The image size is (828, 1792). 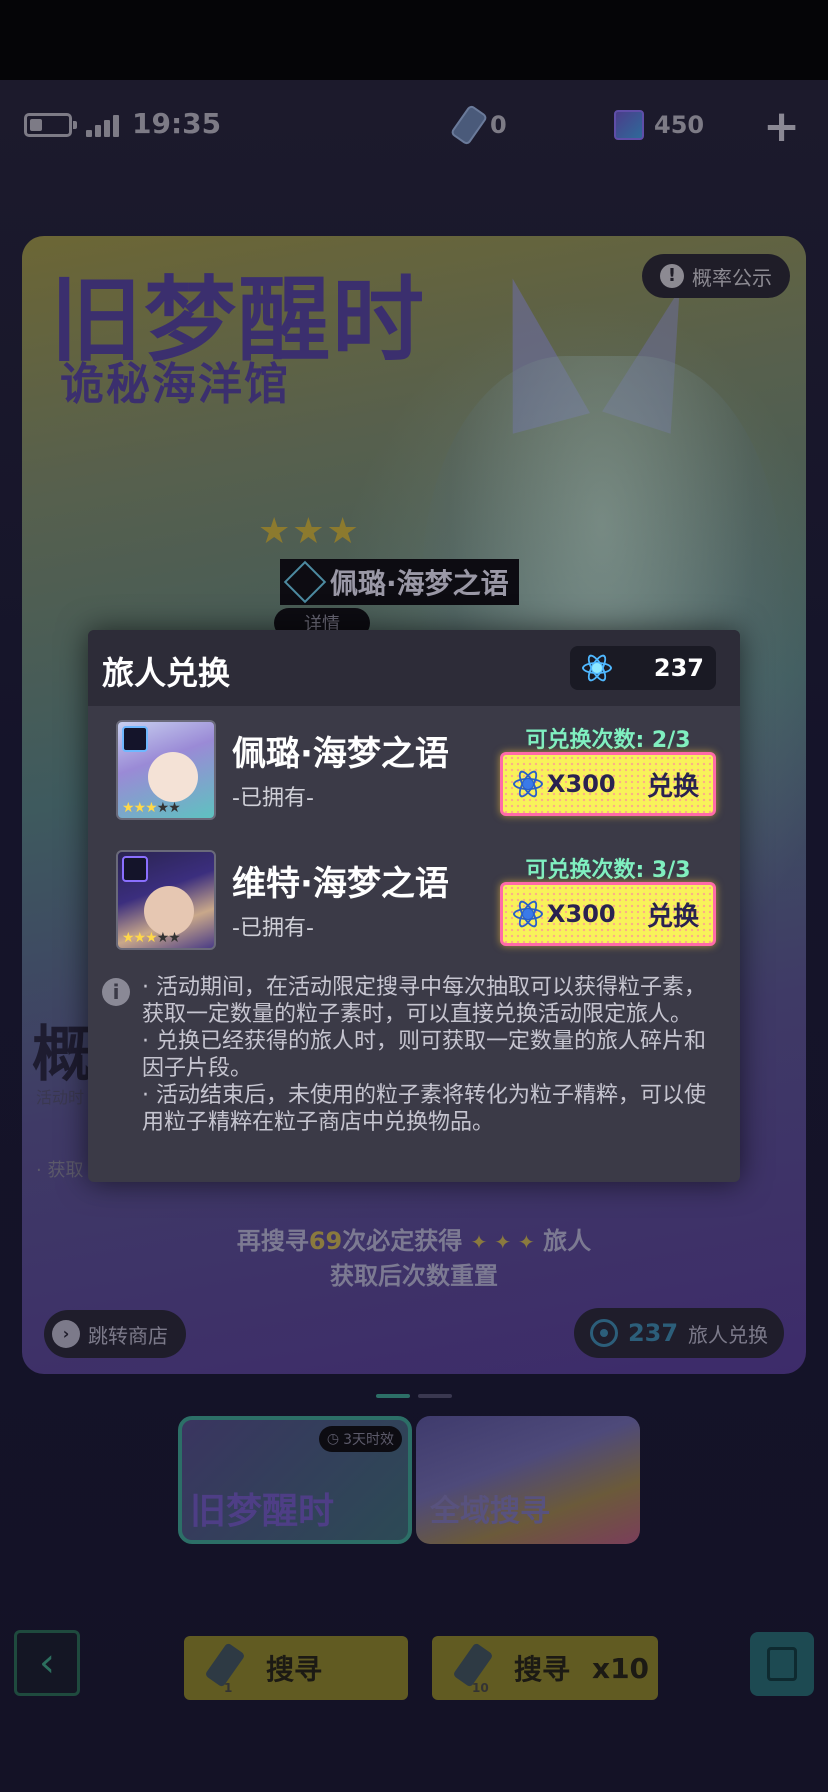 What do you see at coordinates (435, 1396) in the screenshot?
I see `page-dot` at bounding box center [435, 1396].